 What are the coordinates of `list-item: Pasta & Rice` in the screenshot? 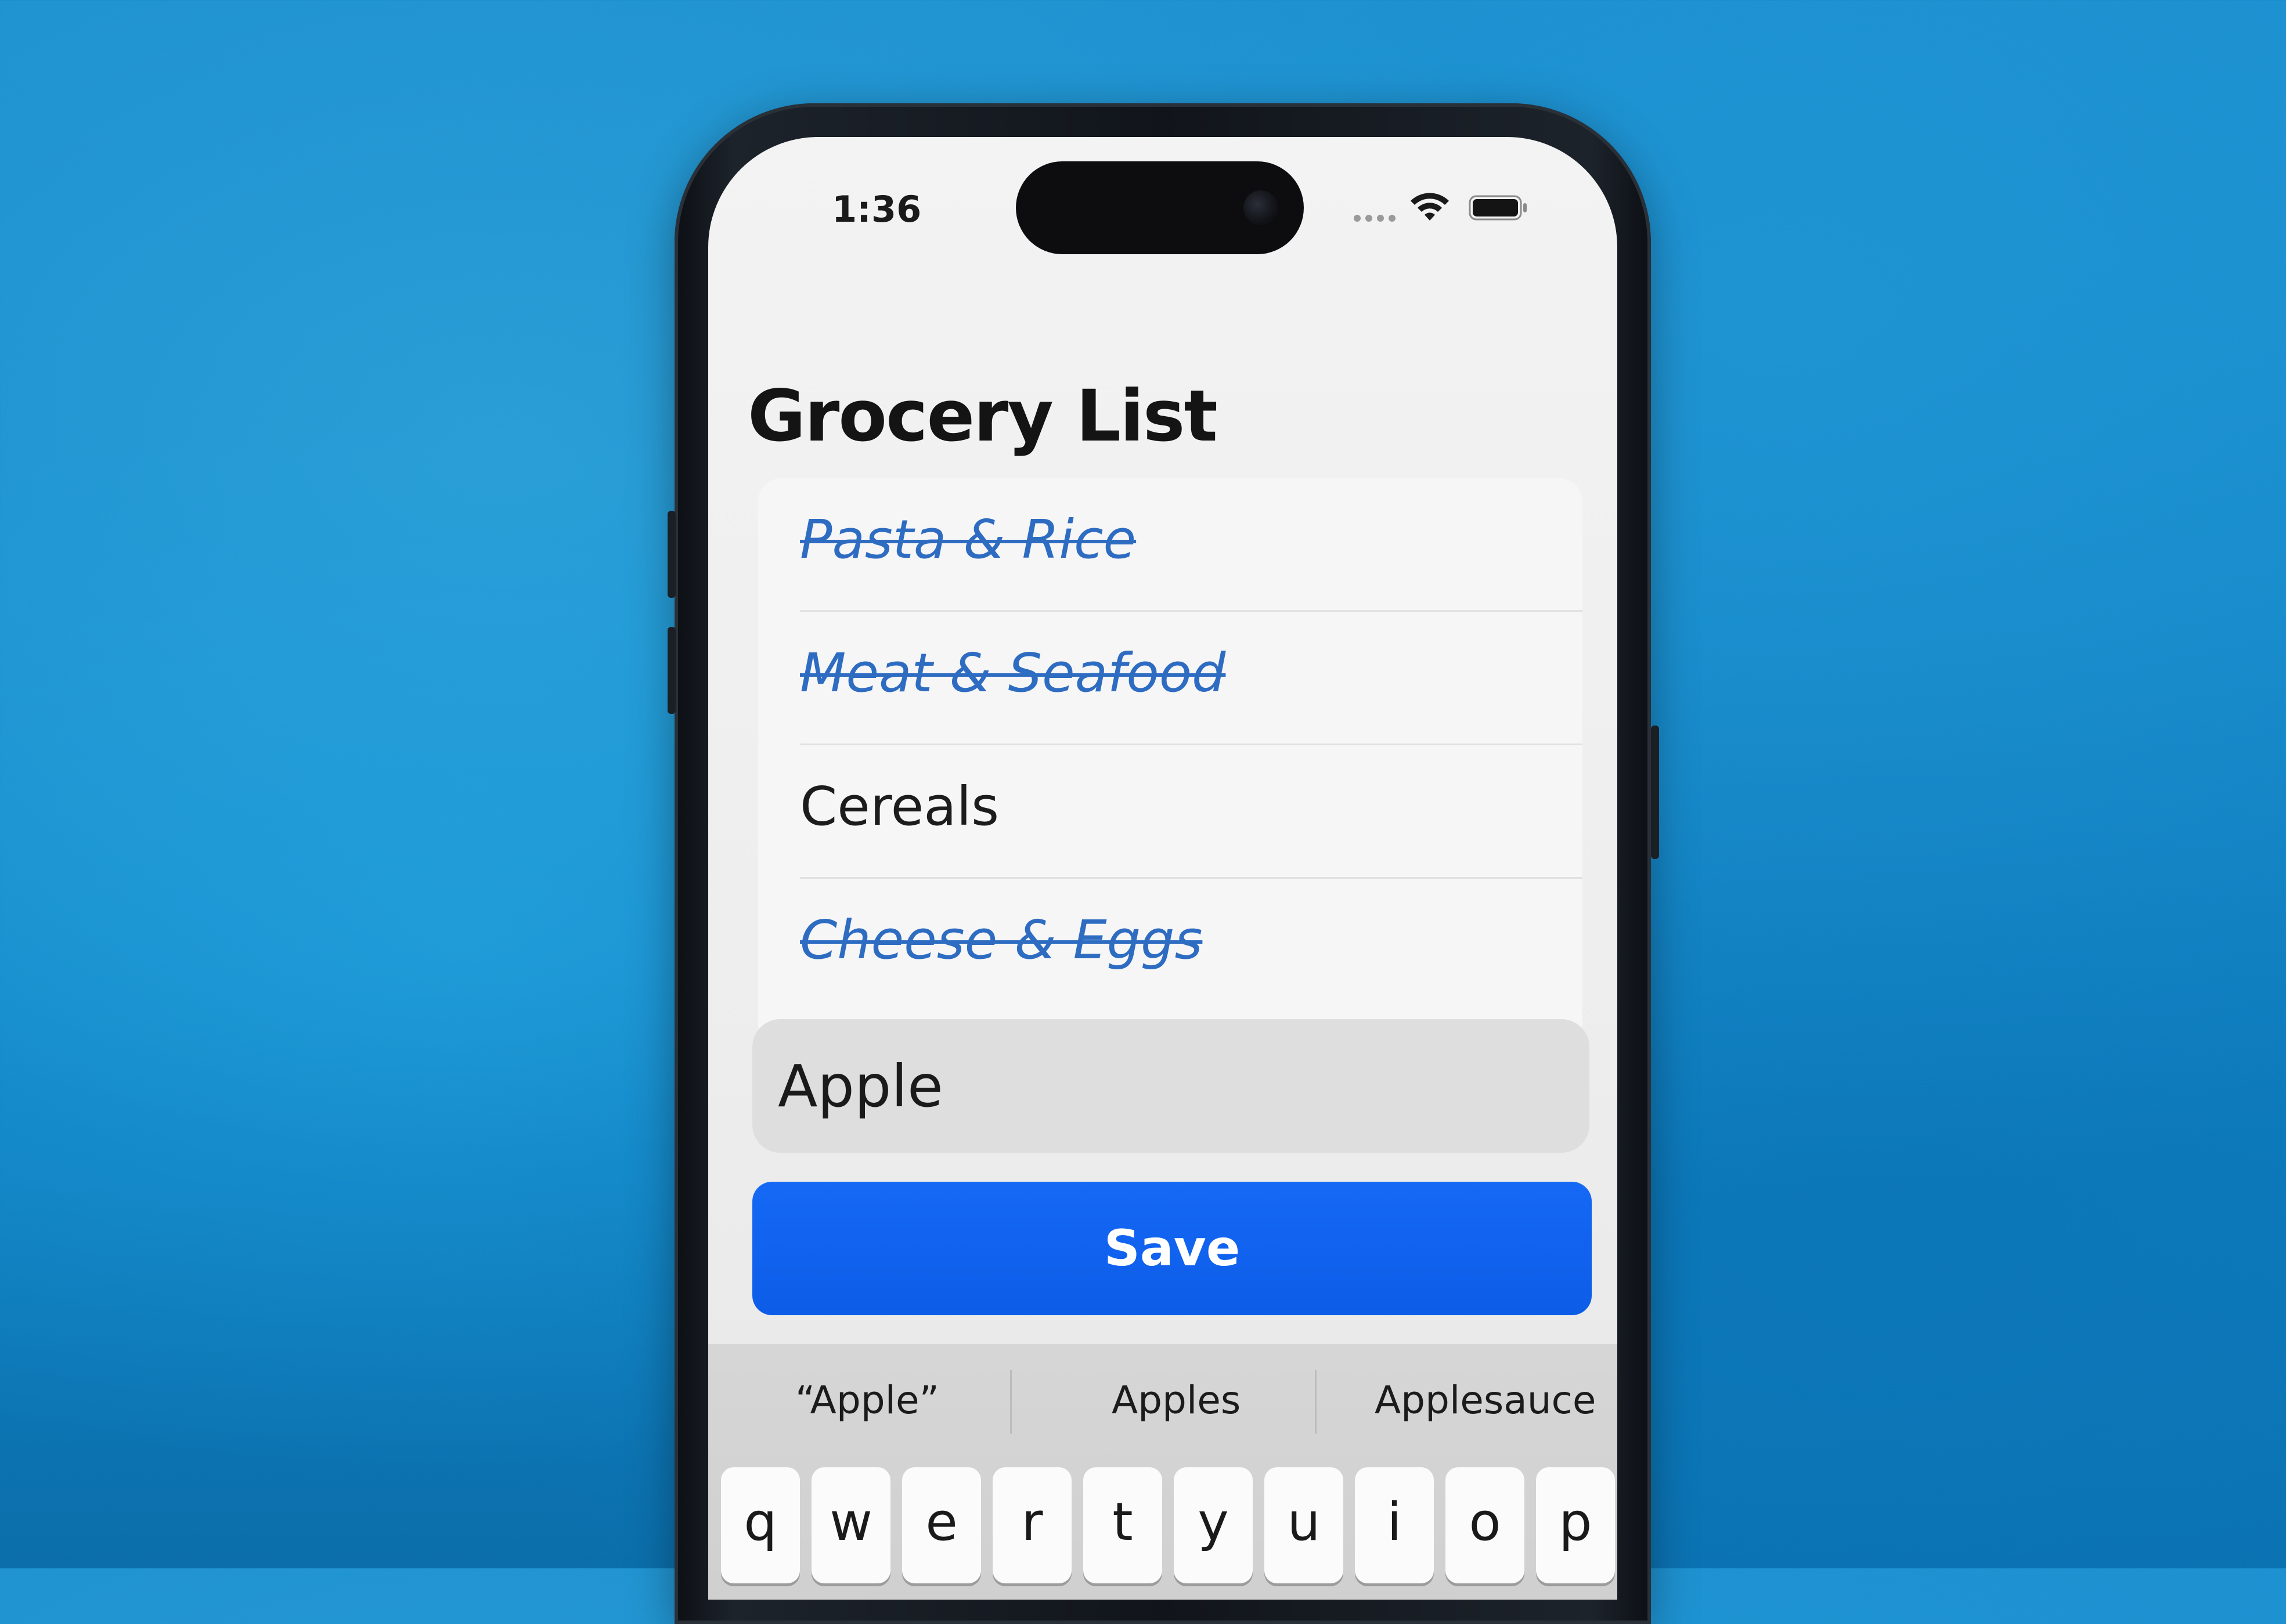 It's located at (1170, 545).